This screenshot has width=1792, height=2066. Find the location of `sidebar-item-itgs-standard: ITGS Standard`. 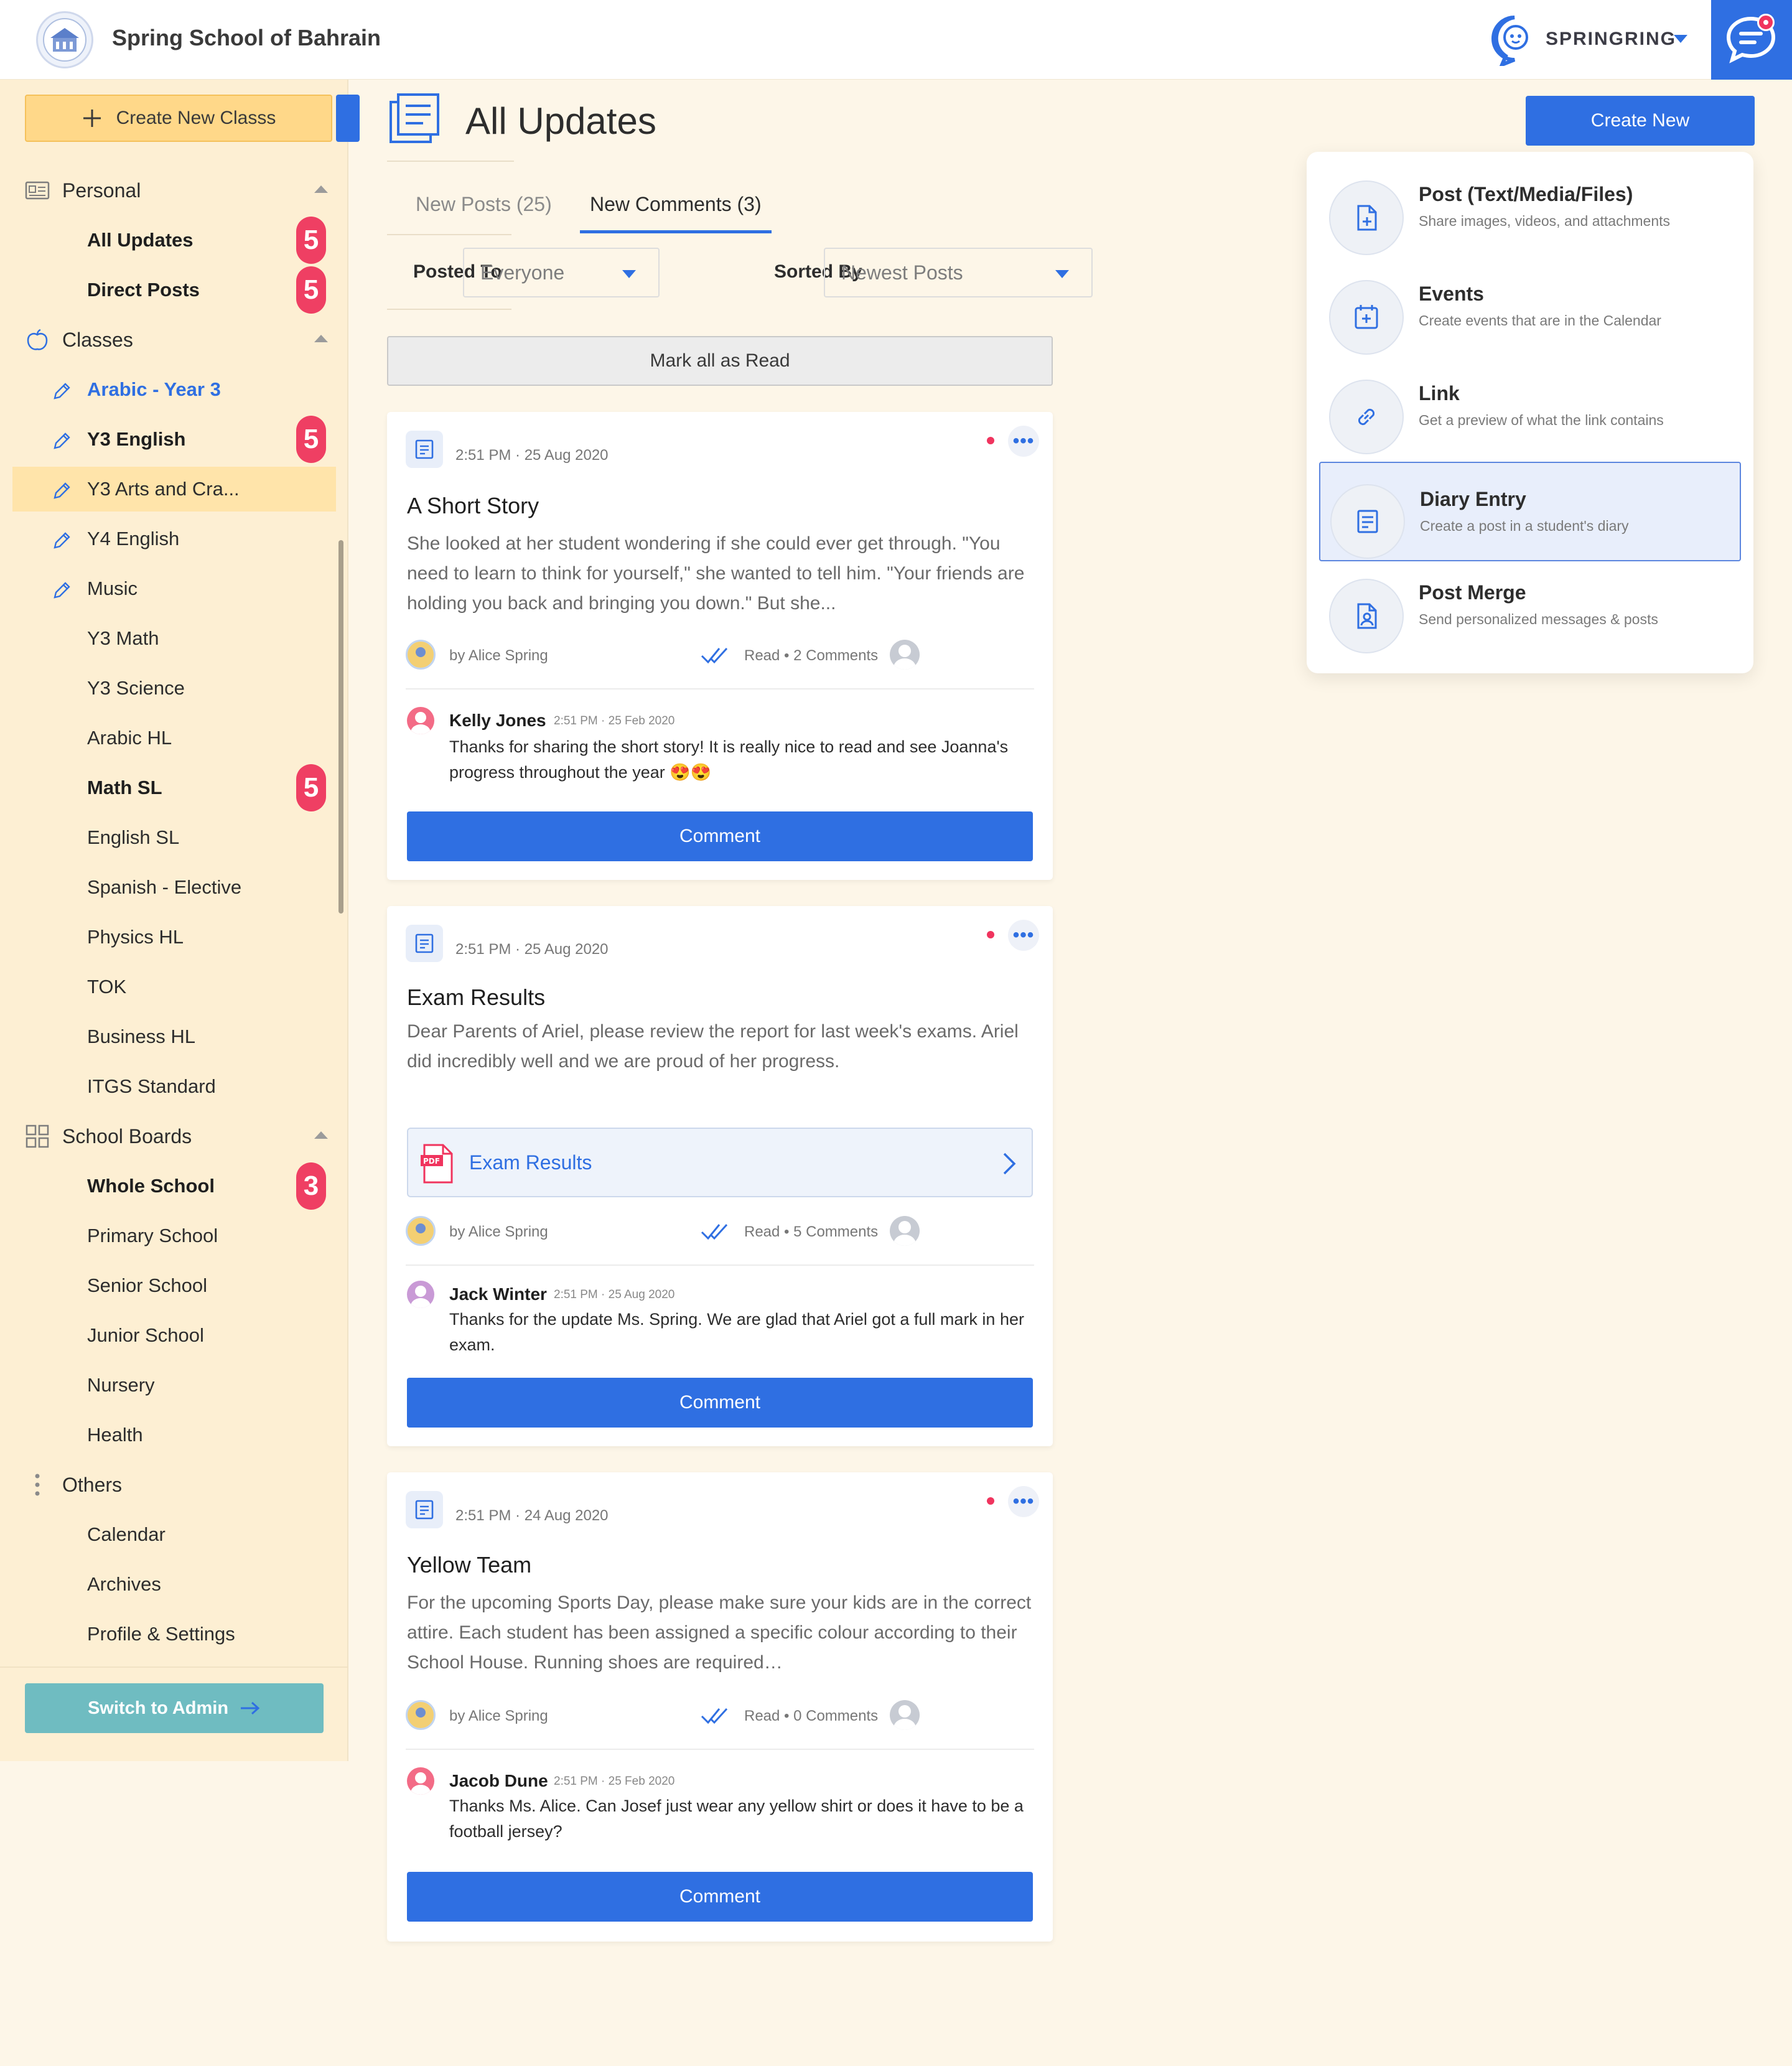

sidebar-item-itgs-standard: ITGS Standard is located at coordinates (171, 1087).